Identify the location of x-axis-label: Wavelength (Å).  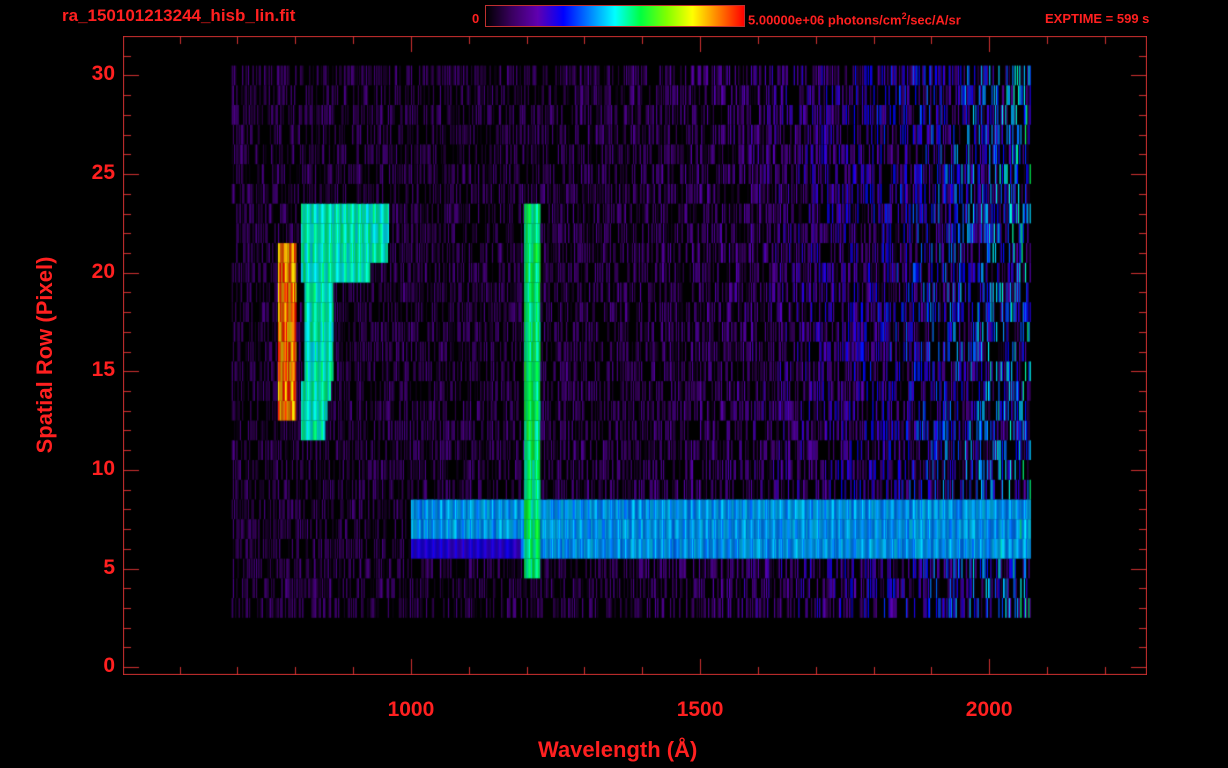
(618, 749).